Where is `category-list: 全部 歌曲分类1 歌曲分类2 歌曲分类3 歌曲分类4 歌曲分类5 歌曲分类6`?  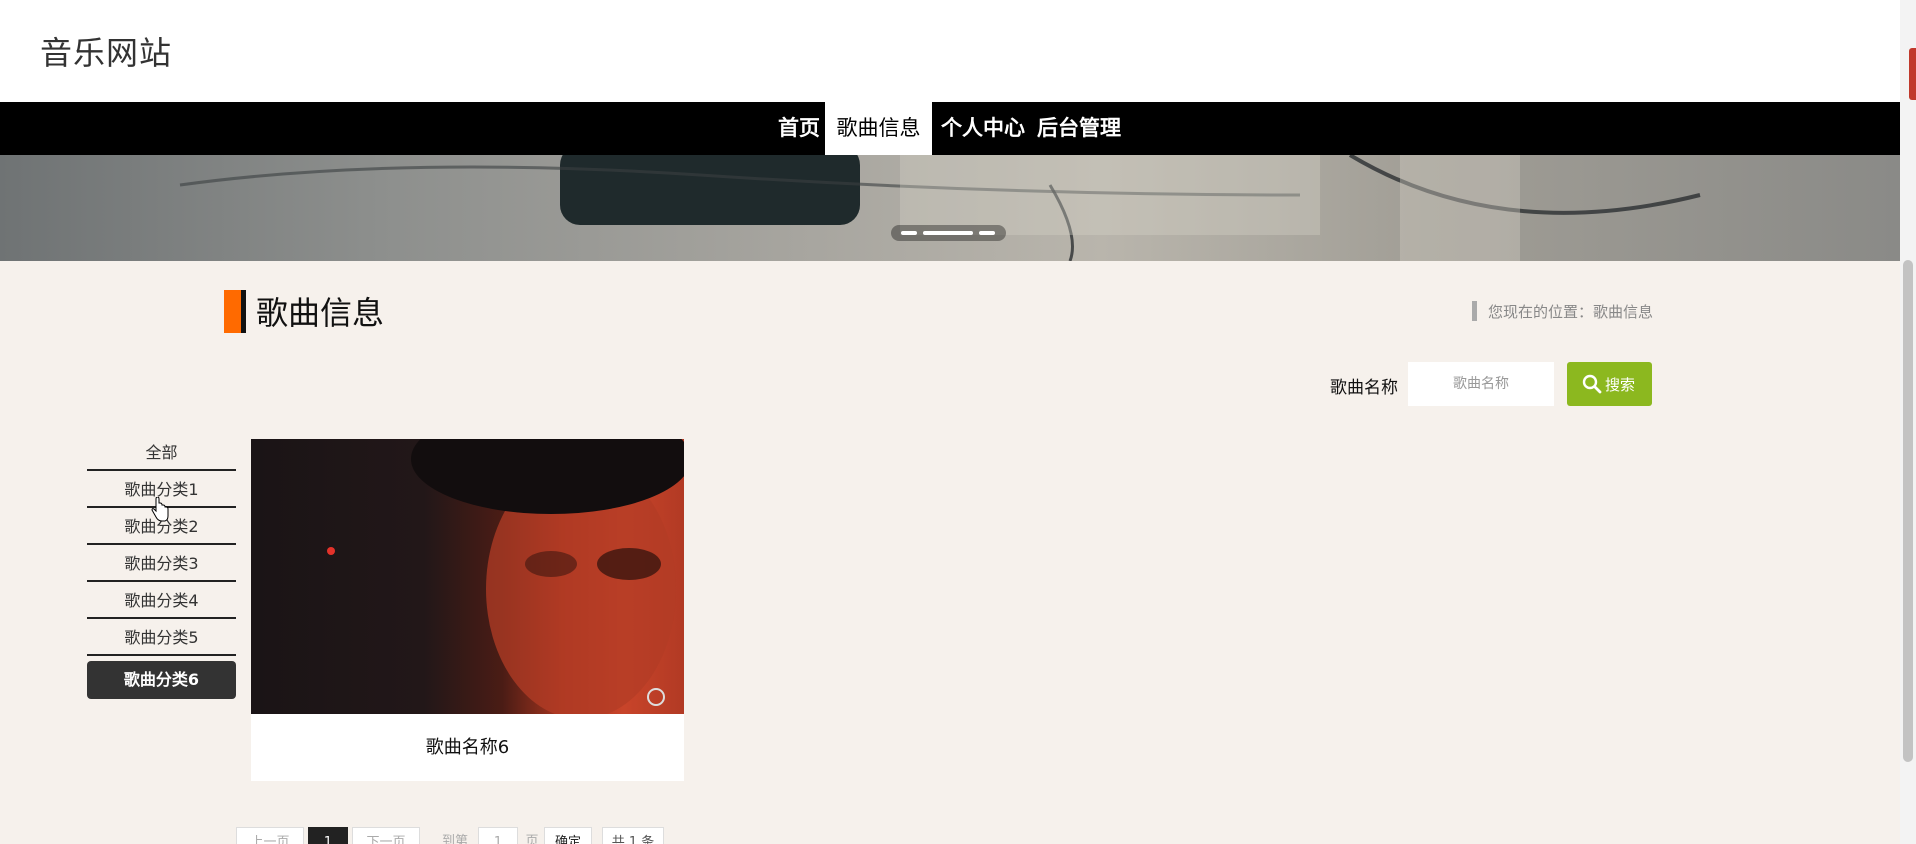 category-list: 全部 歌曲分类1 歌曲分类2 歌曲分类3 歌曲分类4 歌曲分类5 歌曲分类6 is located at coordinates (161, 566).